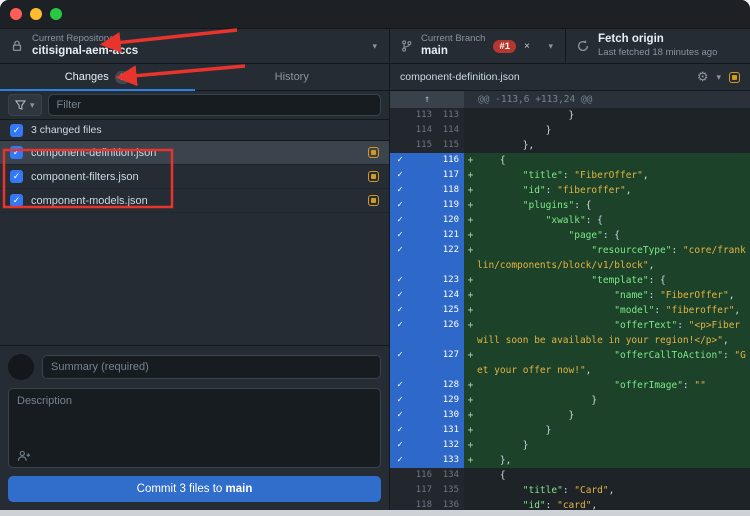  What do you see at coordinates (570, 445) in the screenshot?
I see `diff-row: ✓ 132 + }` at bounding box center [570, 445].